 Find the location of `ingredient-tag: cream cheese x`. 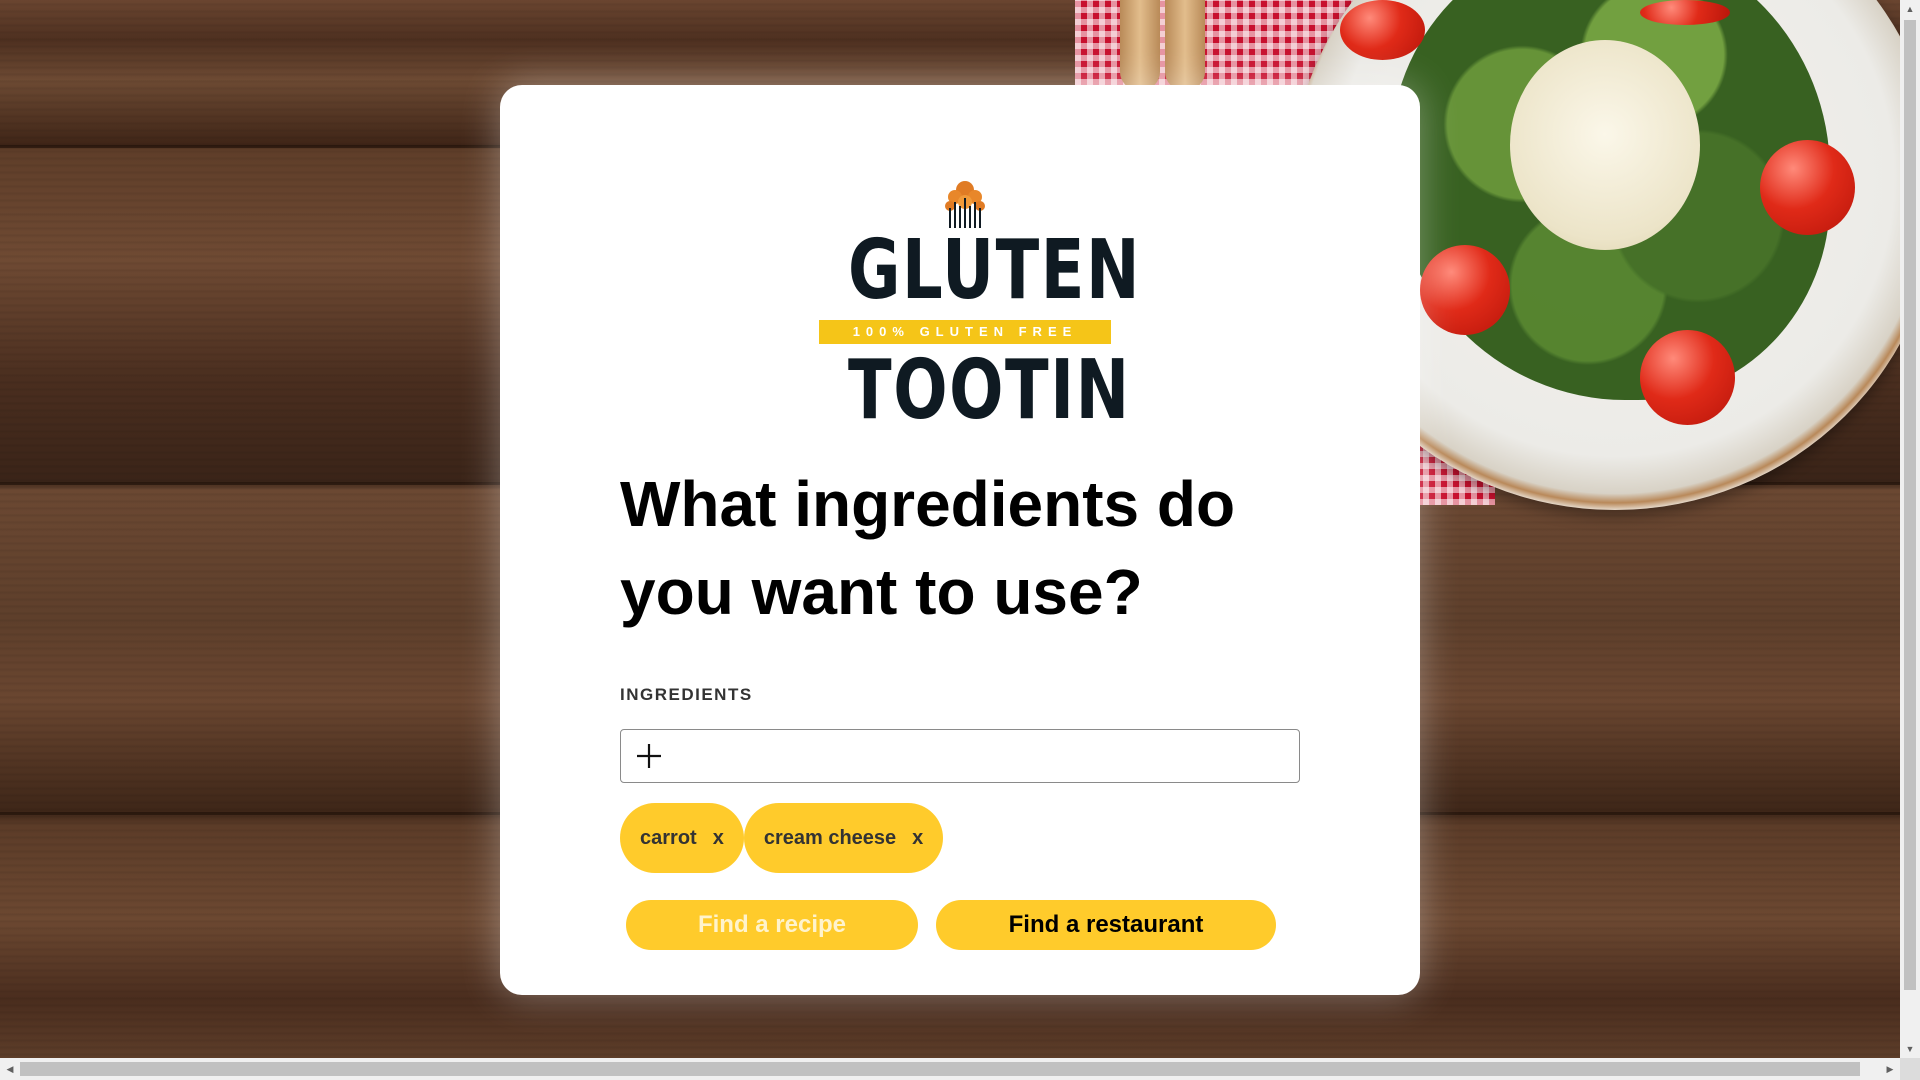

ingredient-tag: cream cheese x is located at coordinates (843, 838).